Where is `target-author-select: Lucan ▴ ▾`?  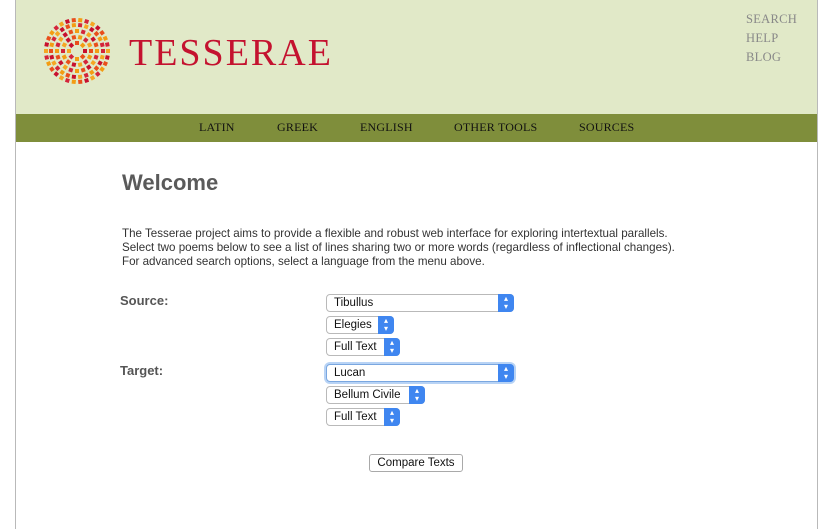
target-author-select: Lucan ▴ ▾ is located at coordinates (420, 373).